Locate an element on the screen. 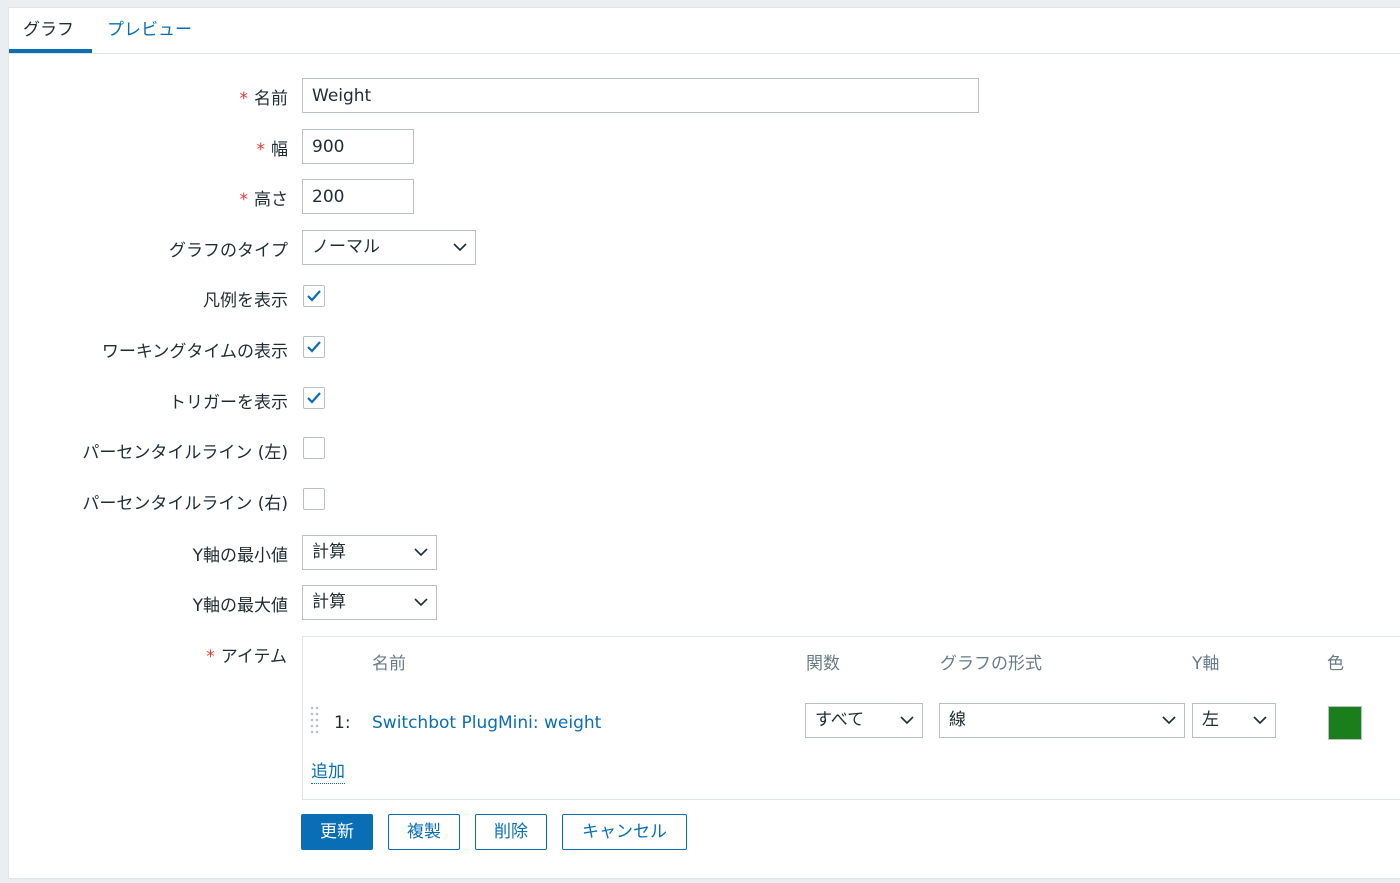 Image resolution: width=1400 pixels, height=883 pixels. width-label: * 幅 is located at coordinates (272, 150).